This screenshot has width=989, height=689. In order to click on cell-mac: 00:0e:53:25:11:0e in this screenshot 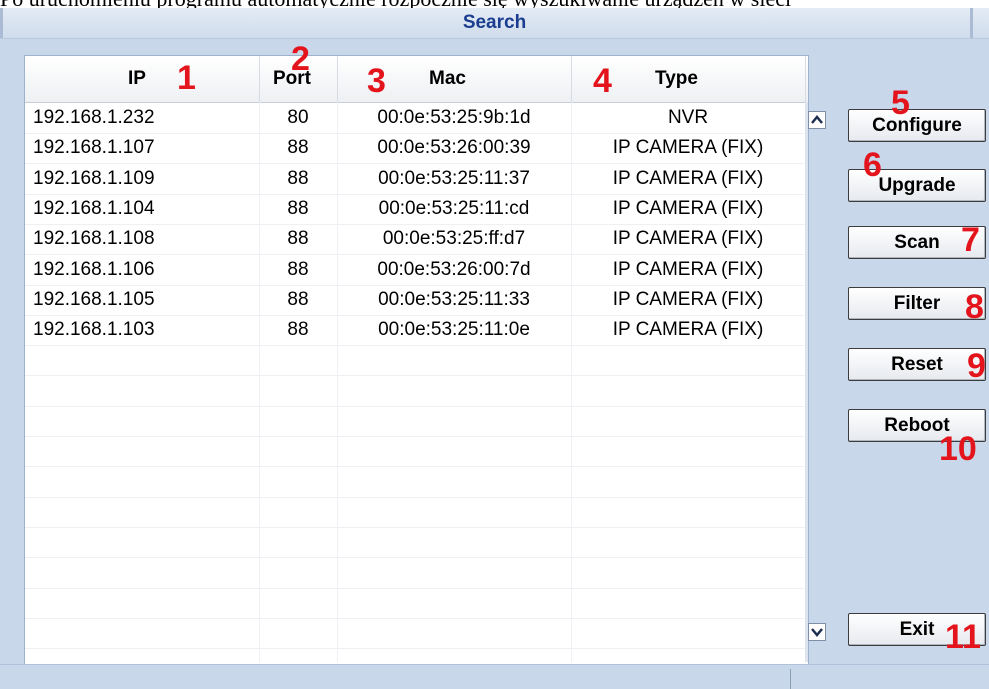, I will do `click(454, 330)`.